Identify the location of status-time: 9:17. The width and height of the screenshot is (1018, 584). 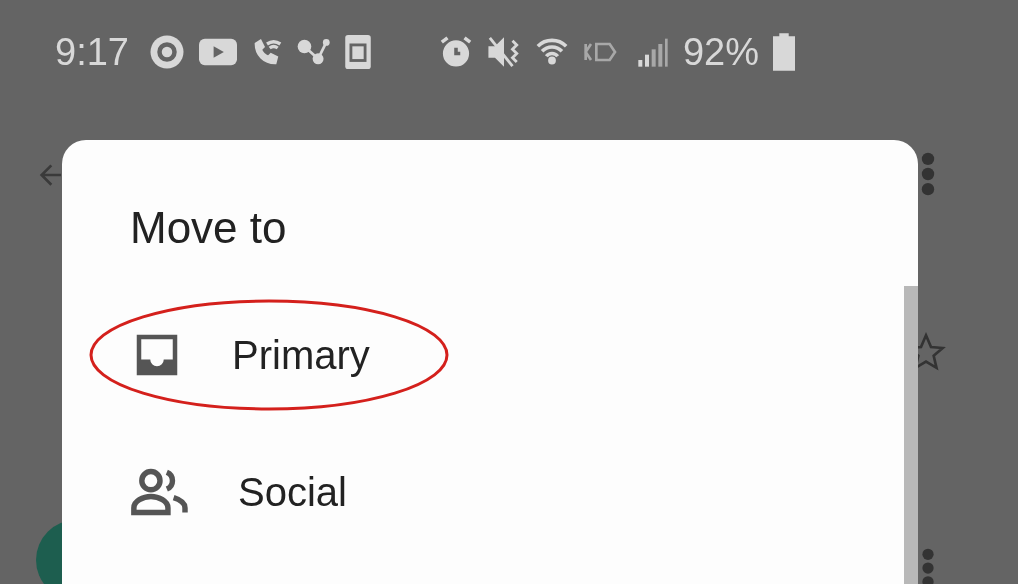
(92, 52).